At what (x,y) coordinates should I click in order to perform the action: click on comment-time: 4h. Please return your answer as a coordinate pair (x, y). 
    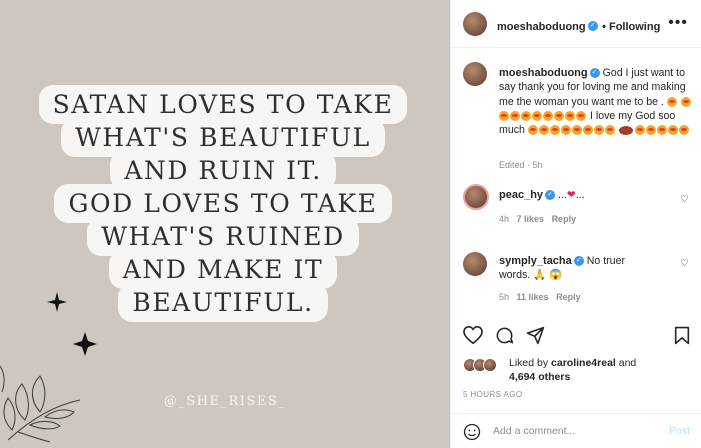
    Looking at the image, I should click on (504, 219).